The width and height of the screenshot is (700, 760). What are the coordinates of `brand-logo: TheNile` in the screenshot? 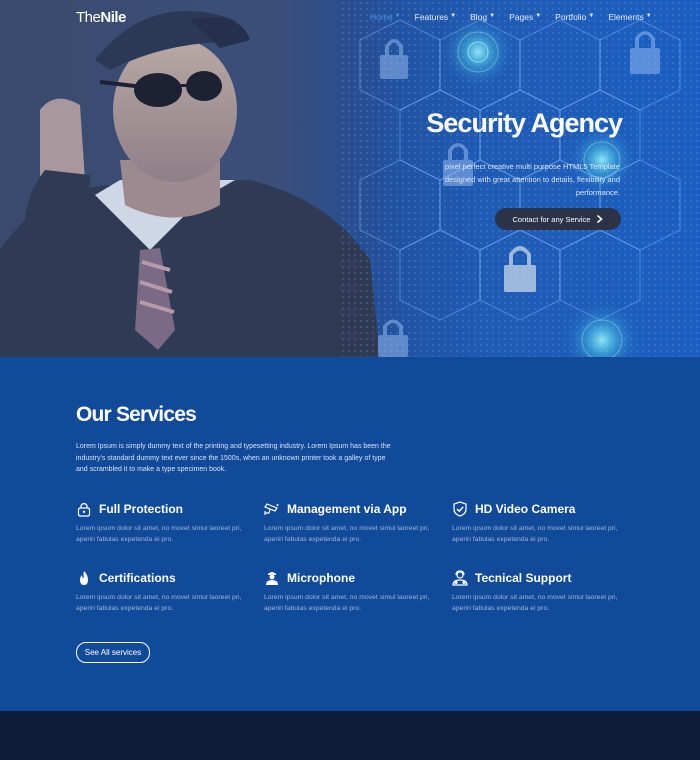 It's located at (101, 17).